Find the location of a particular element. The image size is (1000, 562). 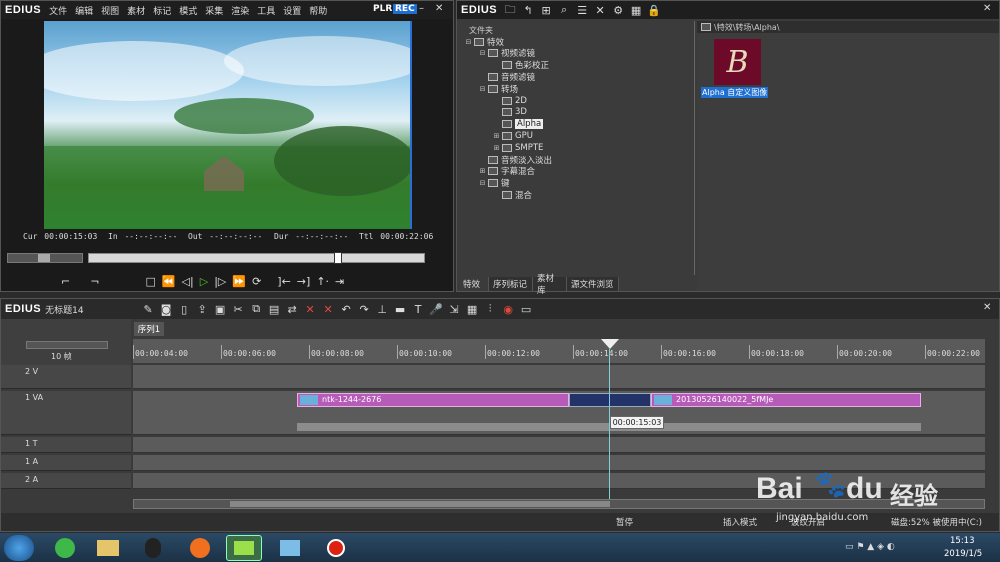

copy-icon: ⧉ is located at coordinates (256, 309).